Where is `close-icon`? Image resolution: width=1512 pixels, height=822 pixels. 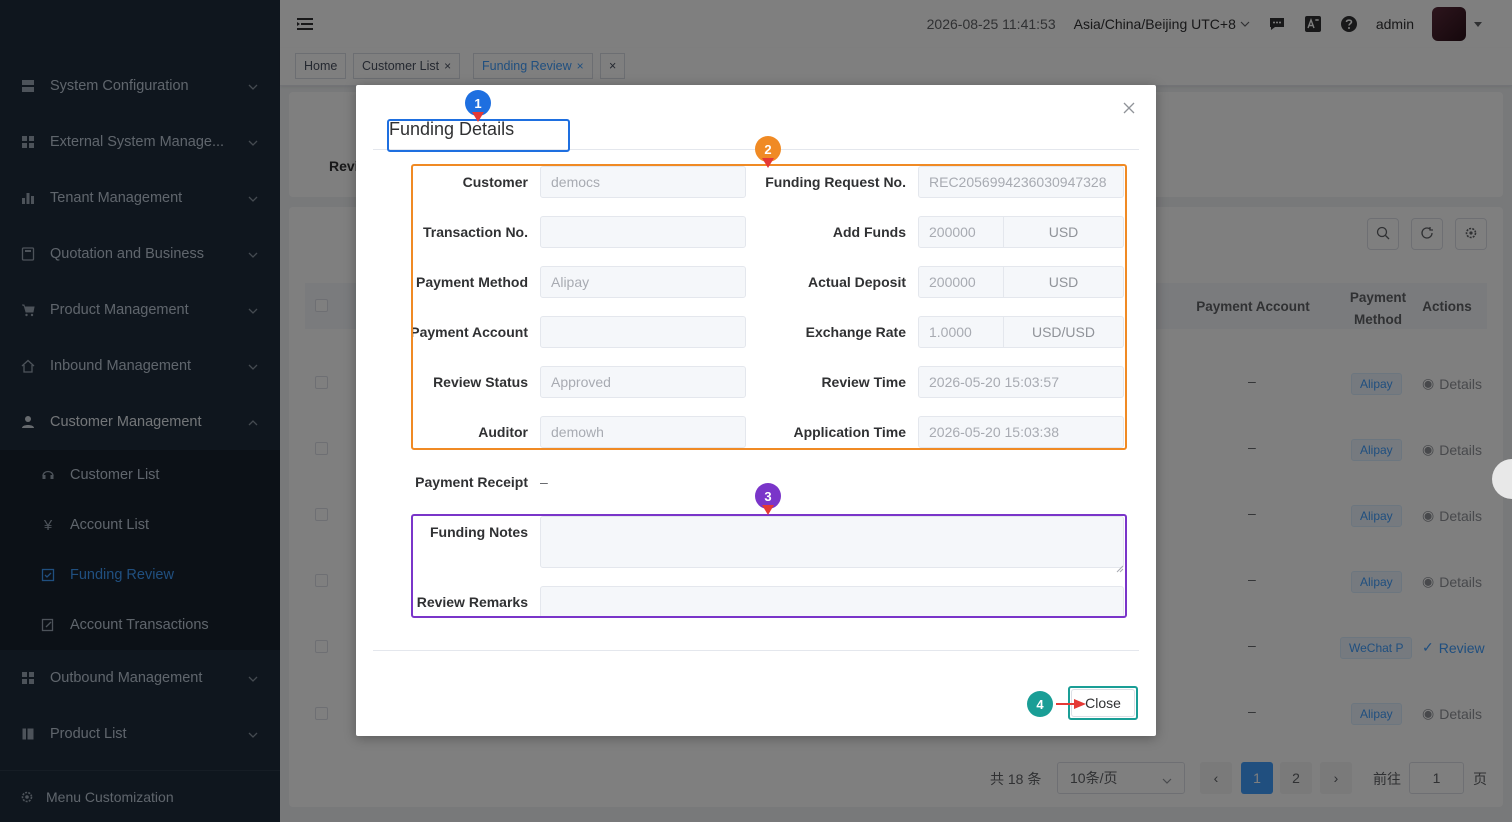
close-icon is located at coordinates (1130, 109).